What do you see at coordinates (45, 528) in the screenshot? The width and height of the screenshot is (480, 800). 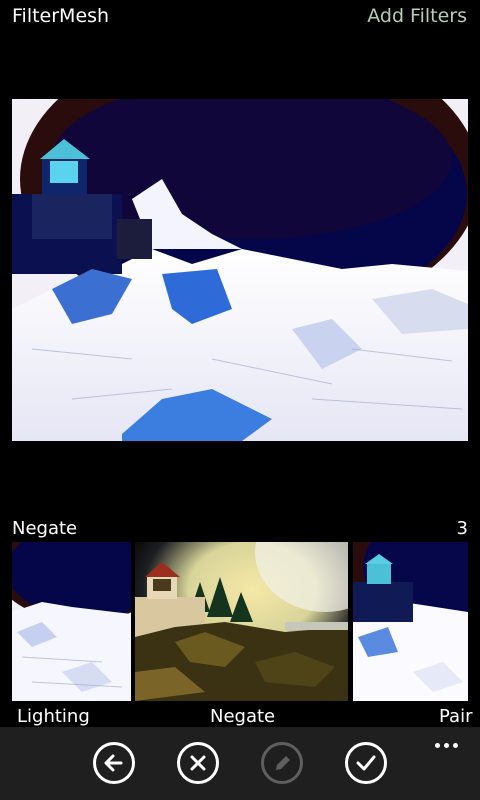 I see `current-filter-name: Negate` at bounding box center [45, 528].